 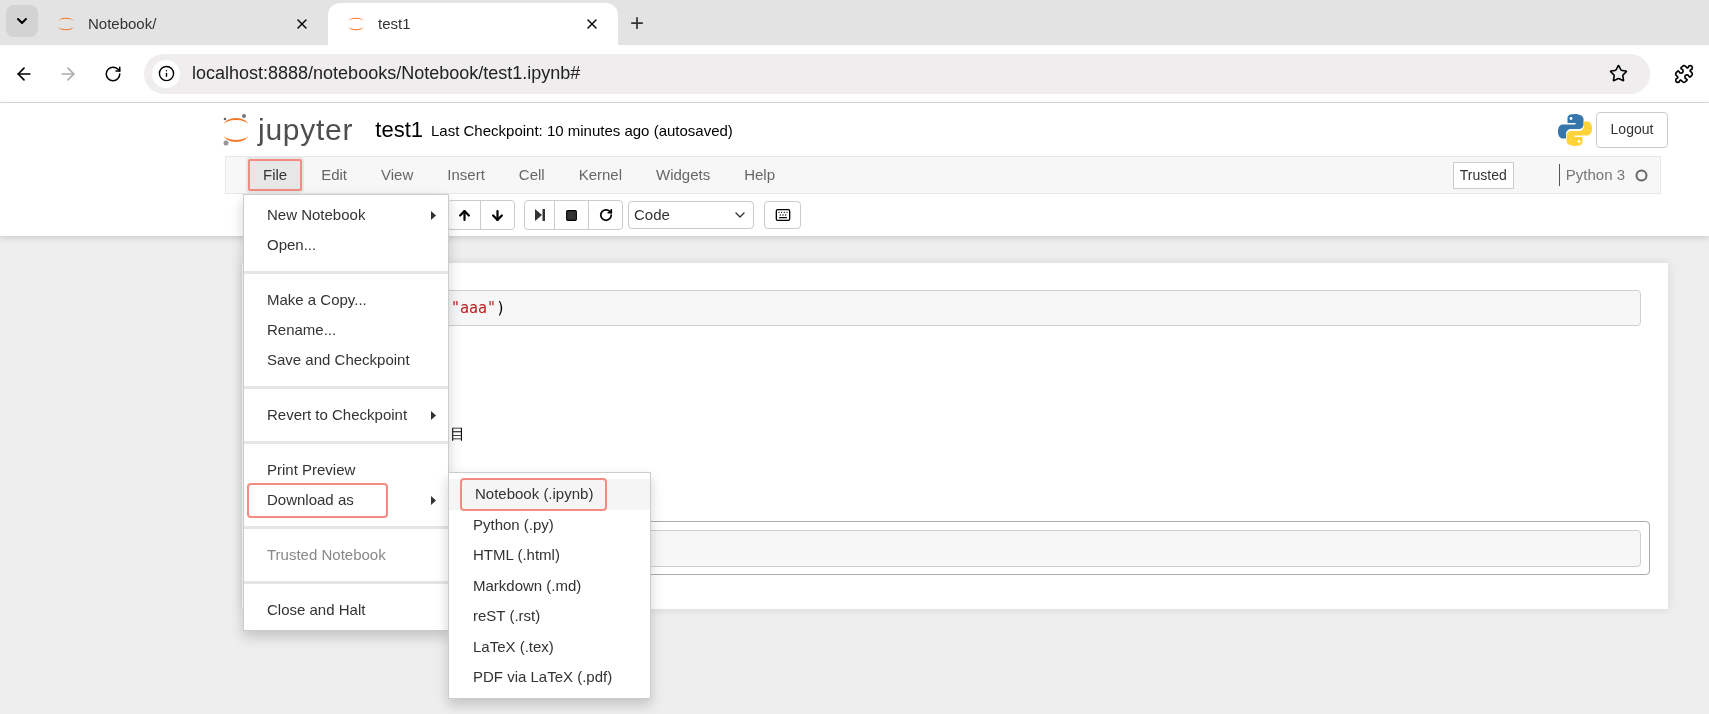 I want to click on cell-type-select: Code, so click(x=691, y=215).